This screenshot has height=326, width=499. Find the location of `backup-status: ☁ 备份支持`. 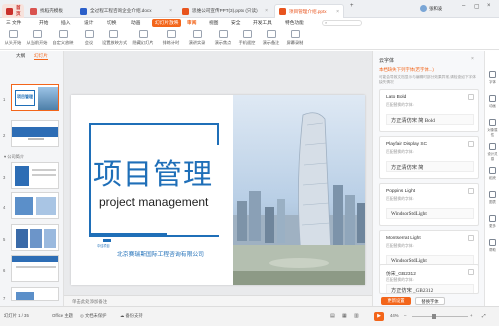

backup-status: ☁ 备份支持 is located at coordinates (131, 316).